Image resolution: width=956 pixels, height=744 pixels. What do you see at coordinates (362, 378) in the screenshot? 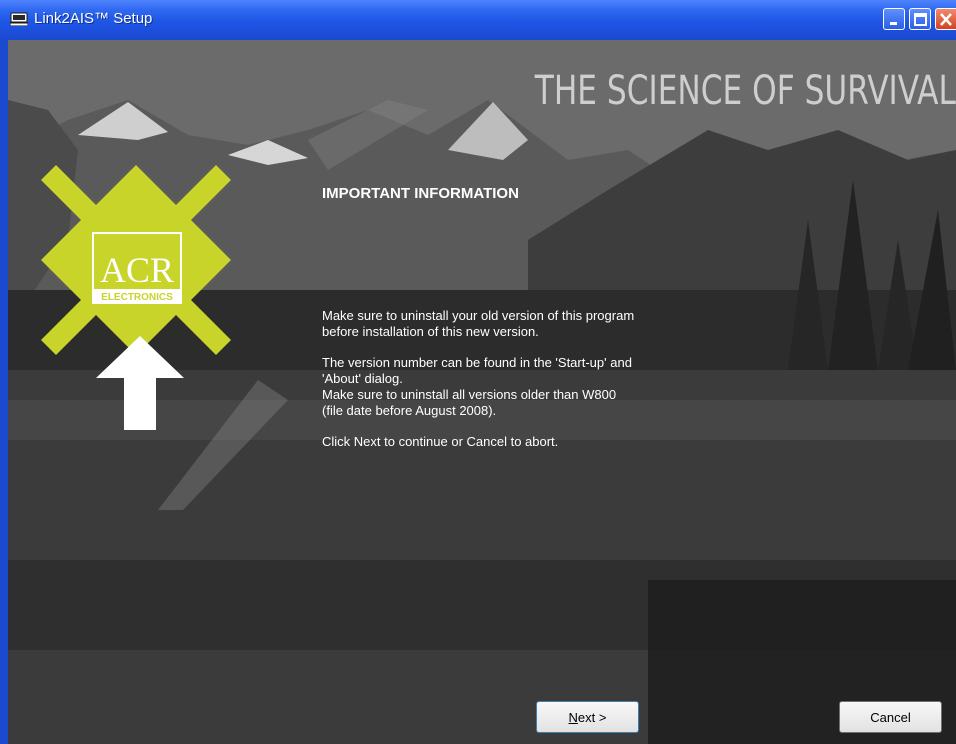
I see `paragraph-line: 'About' dialog.` at bounding box center [362, 378].